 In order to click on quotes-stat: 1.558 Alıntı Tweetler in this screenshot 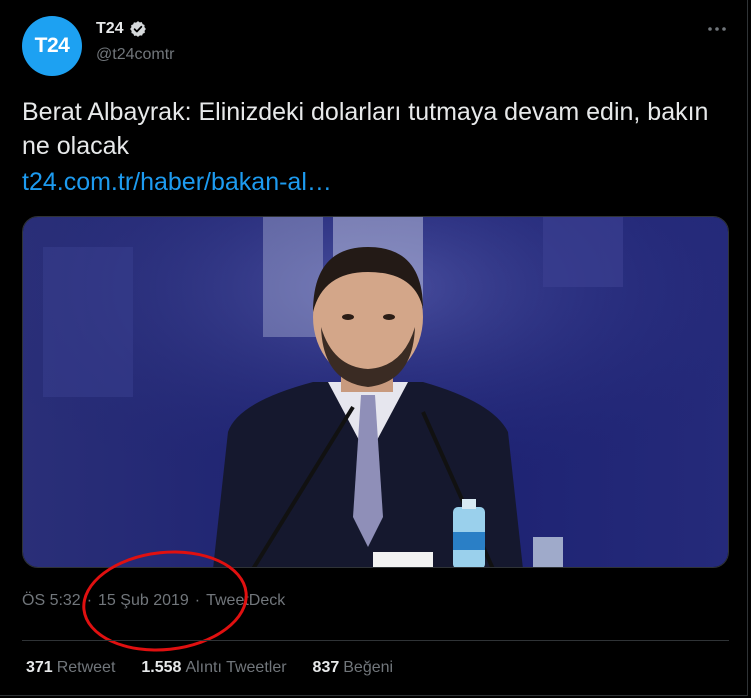, I will do `click(213, 668)`.